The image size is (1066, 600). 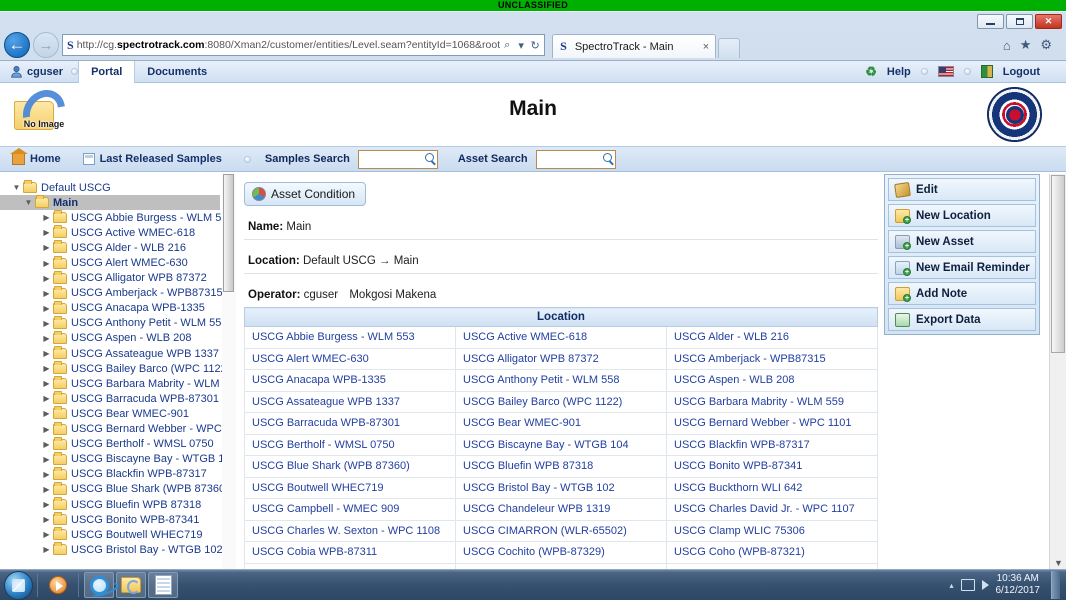 What do you see at coordinates (118, 474) in the screenshot?
I see `tree-node-item: ▶ USCG Blackfin WPB-87317` at bounding box center [118, 474].